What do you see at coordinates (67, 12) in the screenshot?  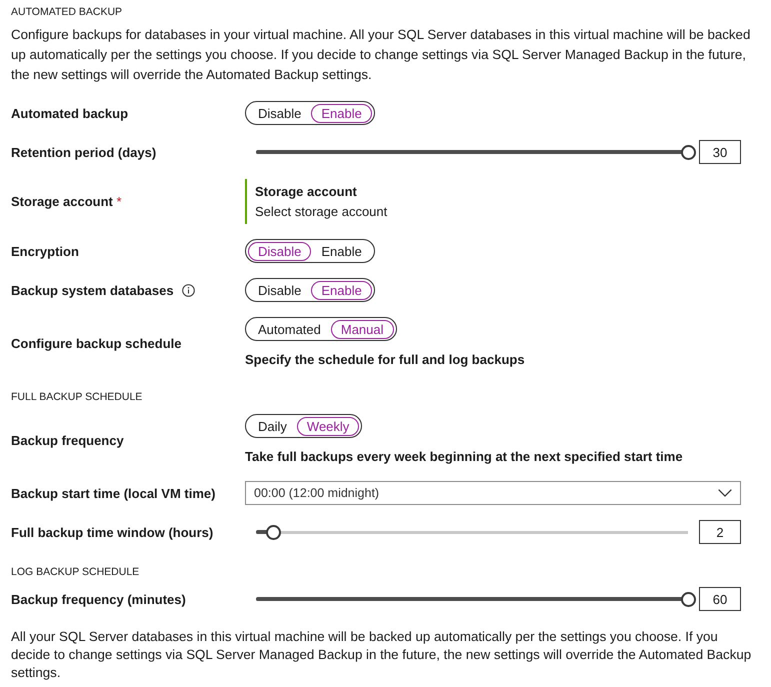 I see `section-heading: AUTOMATED BACKUP` at bounding box center [67, 12].